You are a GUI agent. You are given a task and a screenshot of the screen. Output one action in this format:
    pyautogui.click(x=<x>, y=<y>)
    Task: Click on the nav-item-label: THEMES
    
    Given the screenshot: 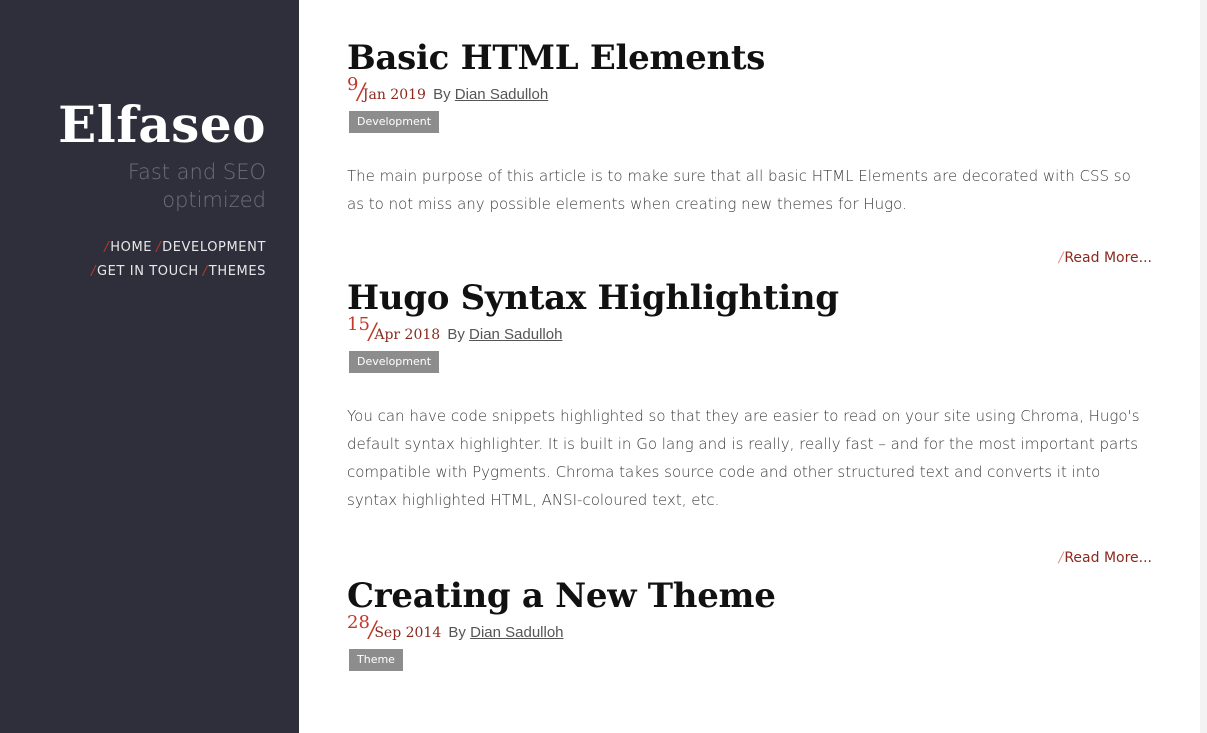 What is the action you would take?
    pyautogui.click(x=237, y=271)
    